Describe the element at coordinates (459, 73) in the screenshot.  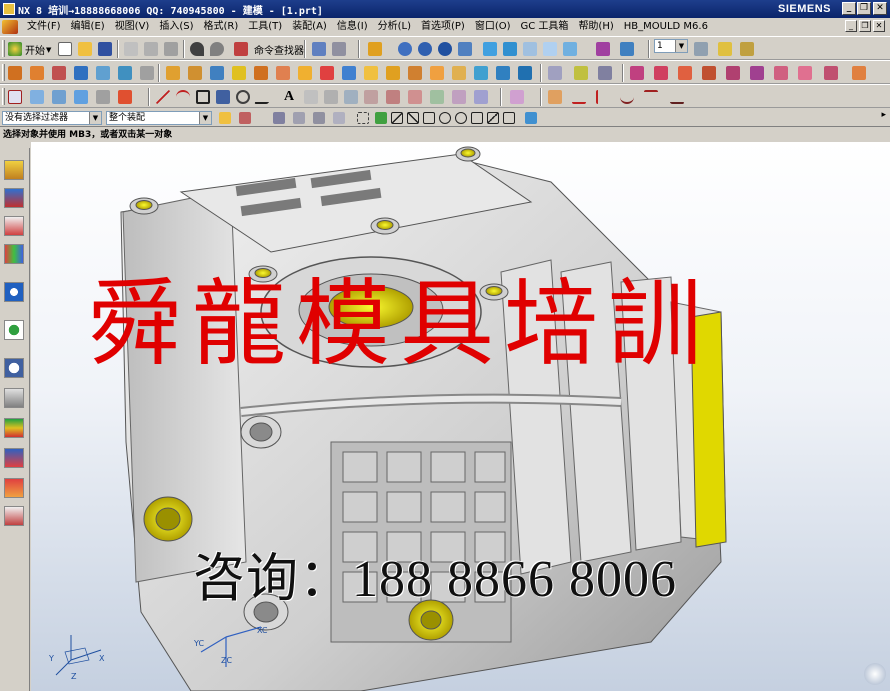
I see `delete-face-button` at that location.